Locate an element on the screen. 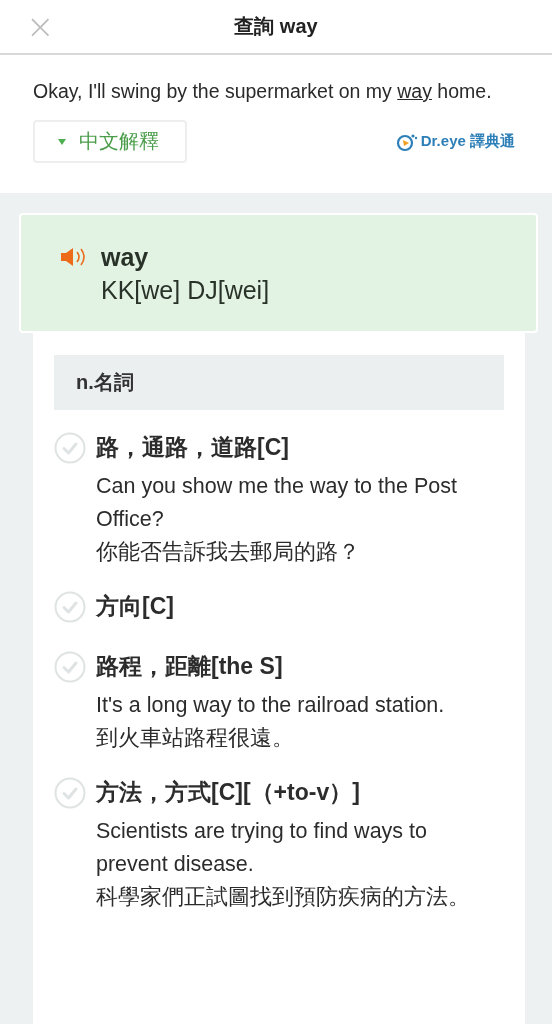 The height and width of the screenshot is (1024, 552). translation-toggle: 中文解釋 is located at coordinates (110, 141).